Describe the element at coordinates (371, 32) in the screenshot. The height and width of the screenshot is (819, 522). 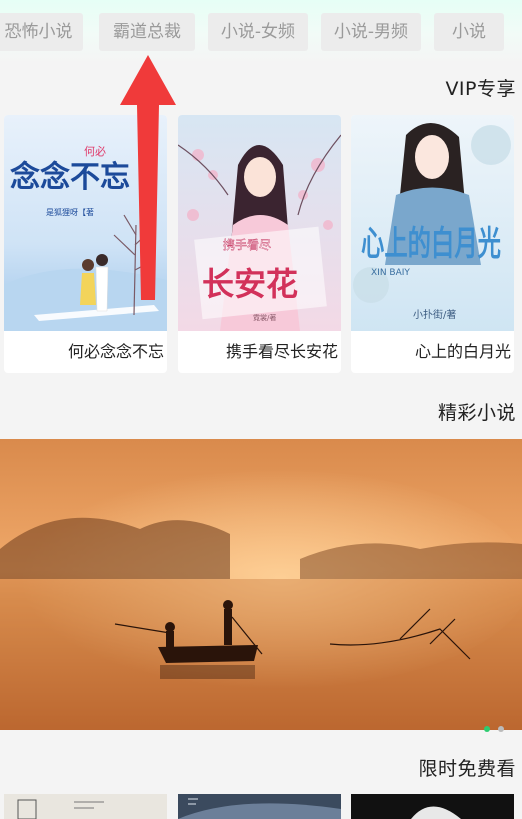
I see `tab-male-novels: 小说-男频` at that location.